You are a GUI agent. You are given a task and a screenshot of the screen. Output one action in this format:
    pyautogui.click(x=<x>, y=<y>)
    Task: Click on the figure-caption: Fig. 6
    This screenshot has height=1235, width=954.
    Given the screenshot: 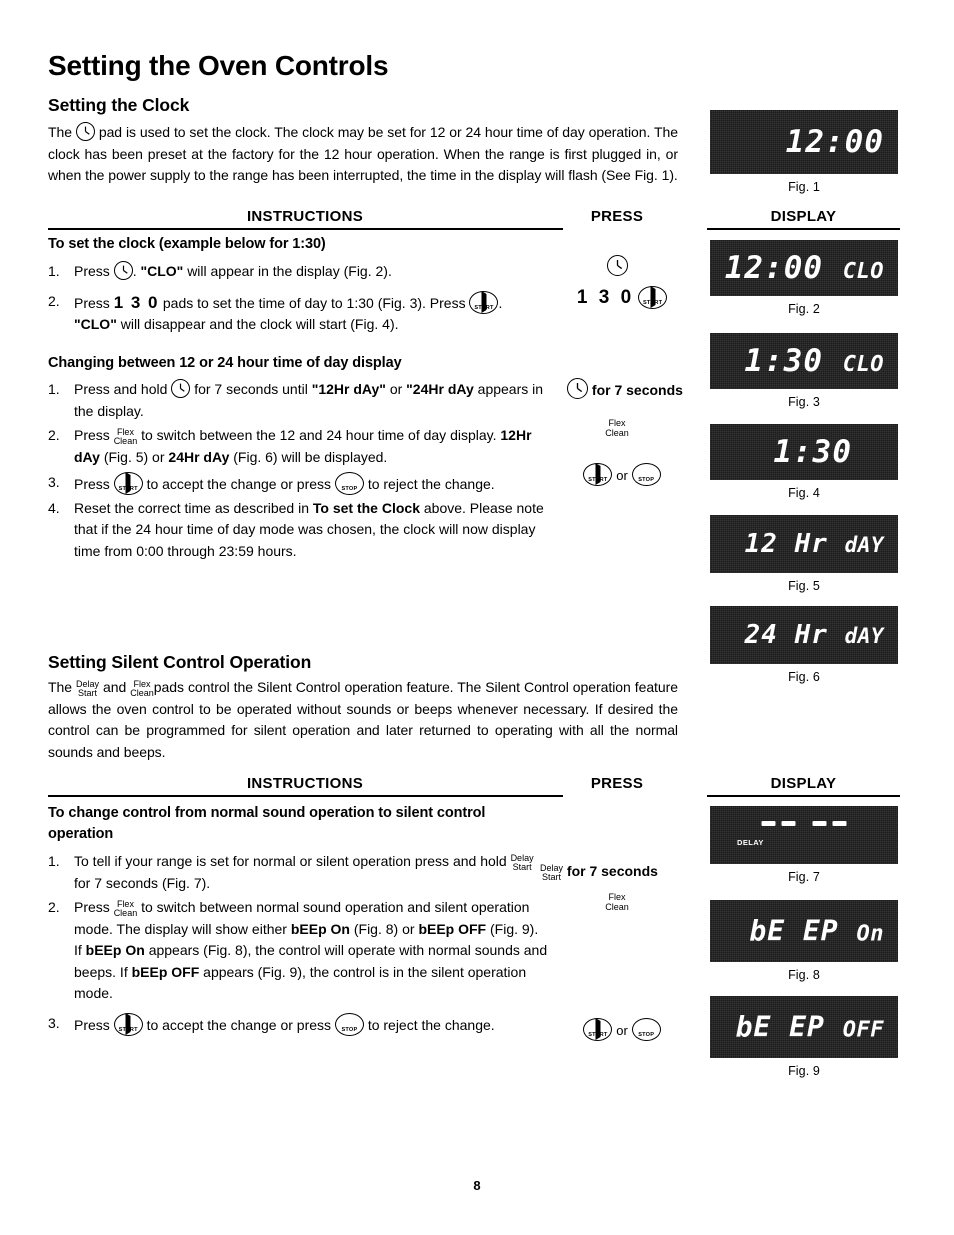 What is the action you would take?
    pyautogui.click(x=804, y=677)
    